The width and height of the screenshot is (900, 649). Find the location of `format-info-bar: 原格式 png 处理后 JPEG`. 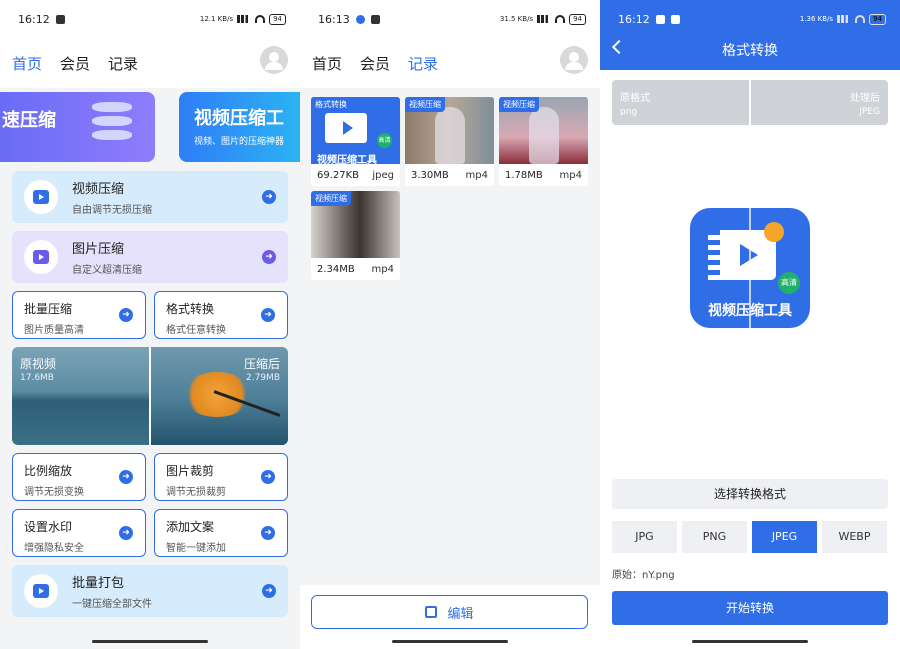

format-info-bar: 原格式 png 处理后 JPEG is located at coordinates (750, 102).